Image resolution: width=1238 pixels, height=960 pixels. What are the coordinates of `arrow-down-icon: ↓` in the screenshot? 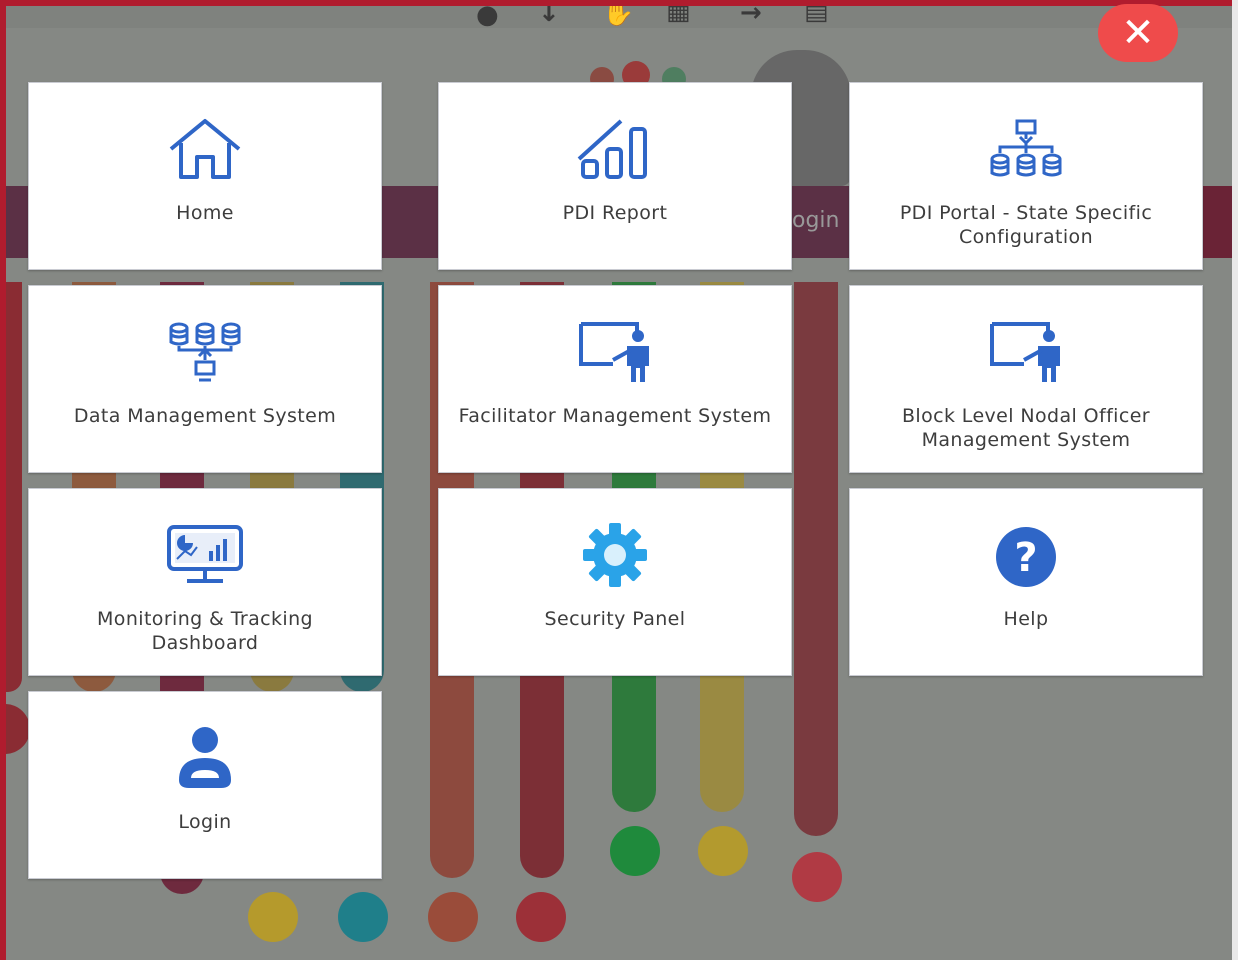 It's located at (549, 17).